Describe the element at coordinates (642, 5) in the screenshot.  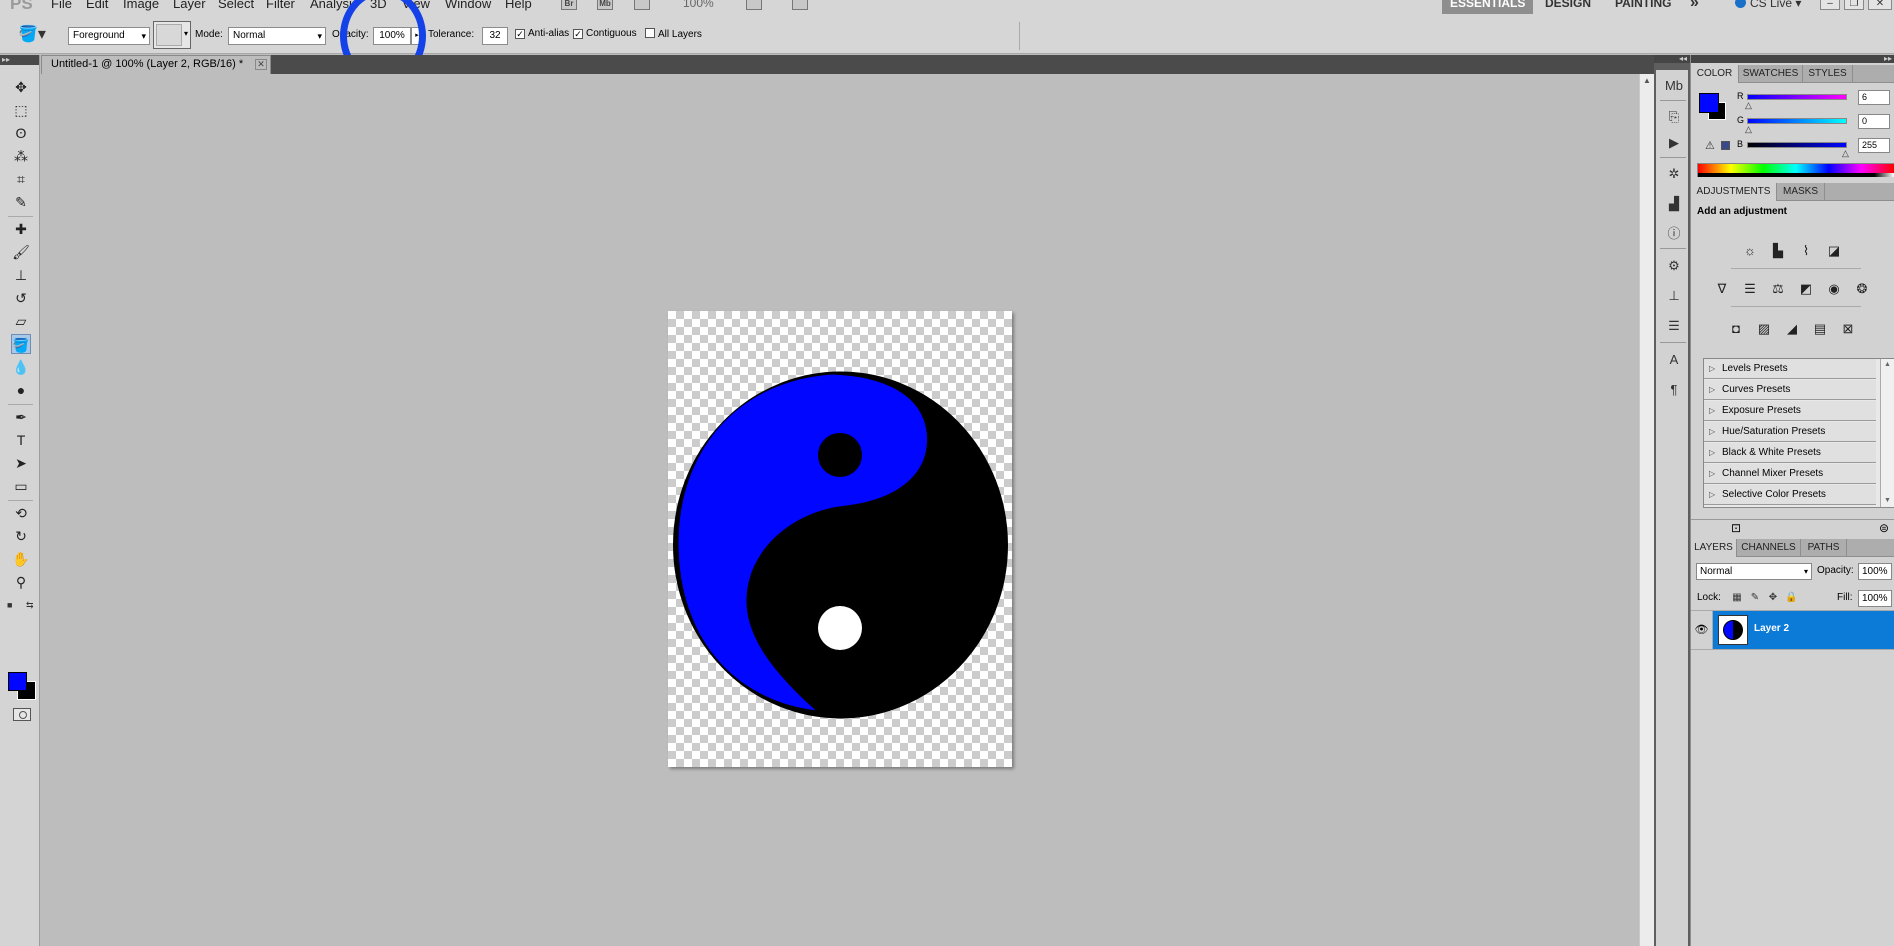
I see `view-extras-button` at that location.